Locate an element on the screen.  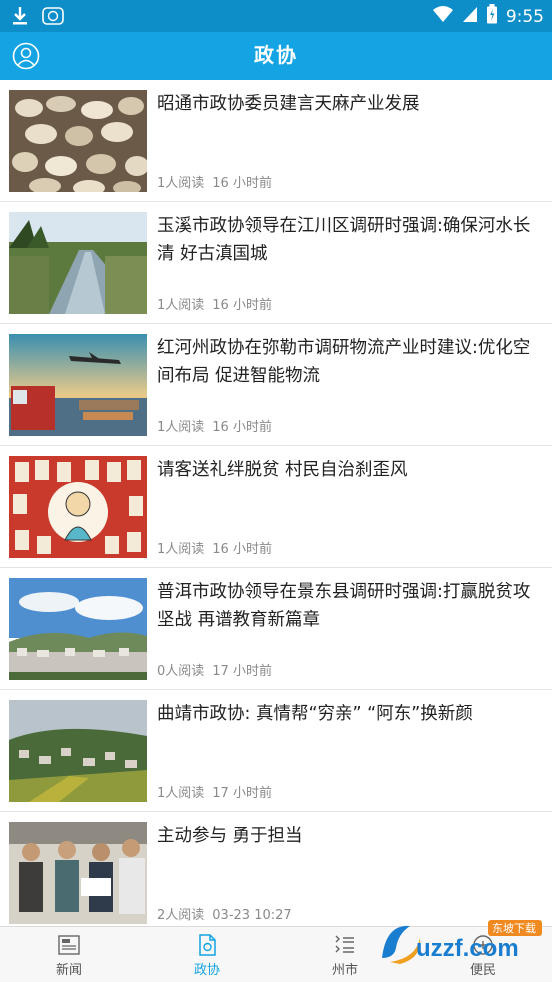
document-icon is located at coordinates (207, 945).